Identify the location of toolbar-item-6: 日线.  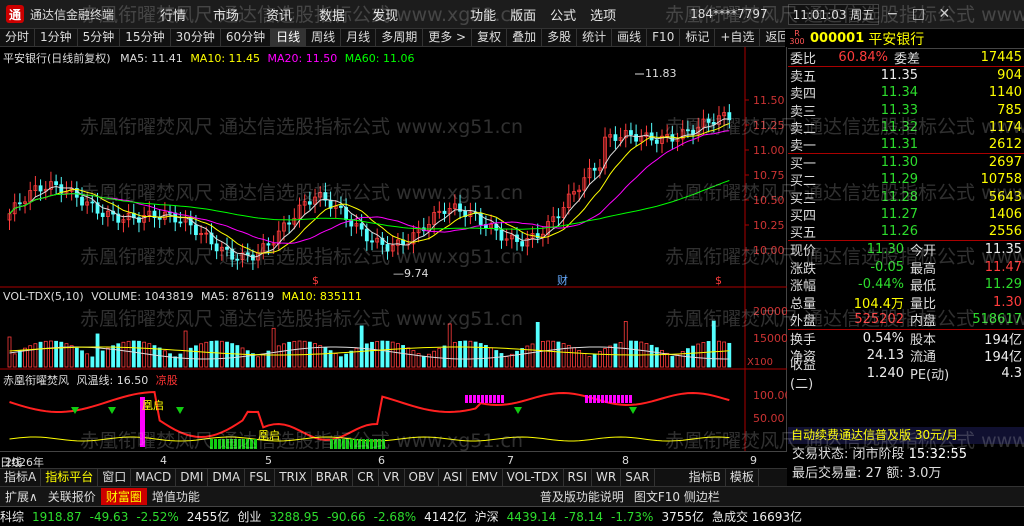
(289, 37).